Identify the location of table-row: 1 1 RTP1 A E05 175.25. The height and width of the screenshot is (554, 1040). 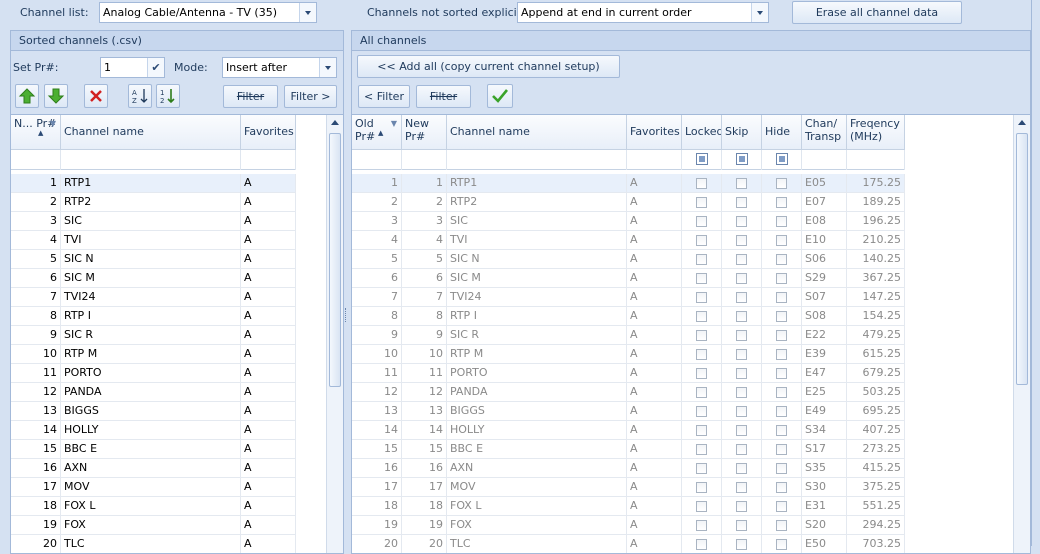
(628, 183).